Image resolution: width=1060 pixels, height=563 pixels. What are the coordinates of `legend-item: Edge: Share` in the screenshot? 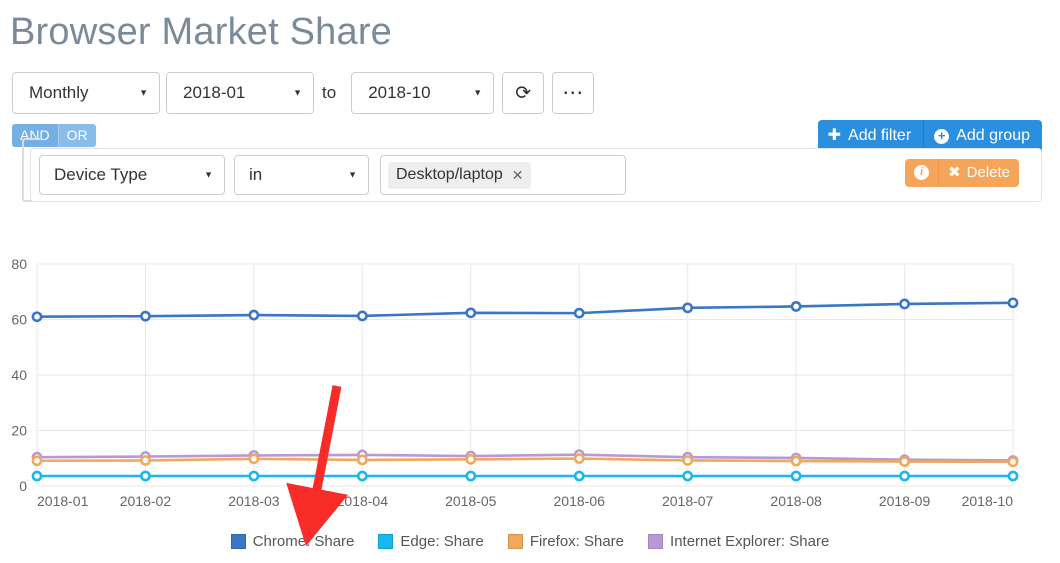 It's located at (431, 541).